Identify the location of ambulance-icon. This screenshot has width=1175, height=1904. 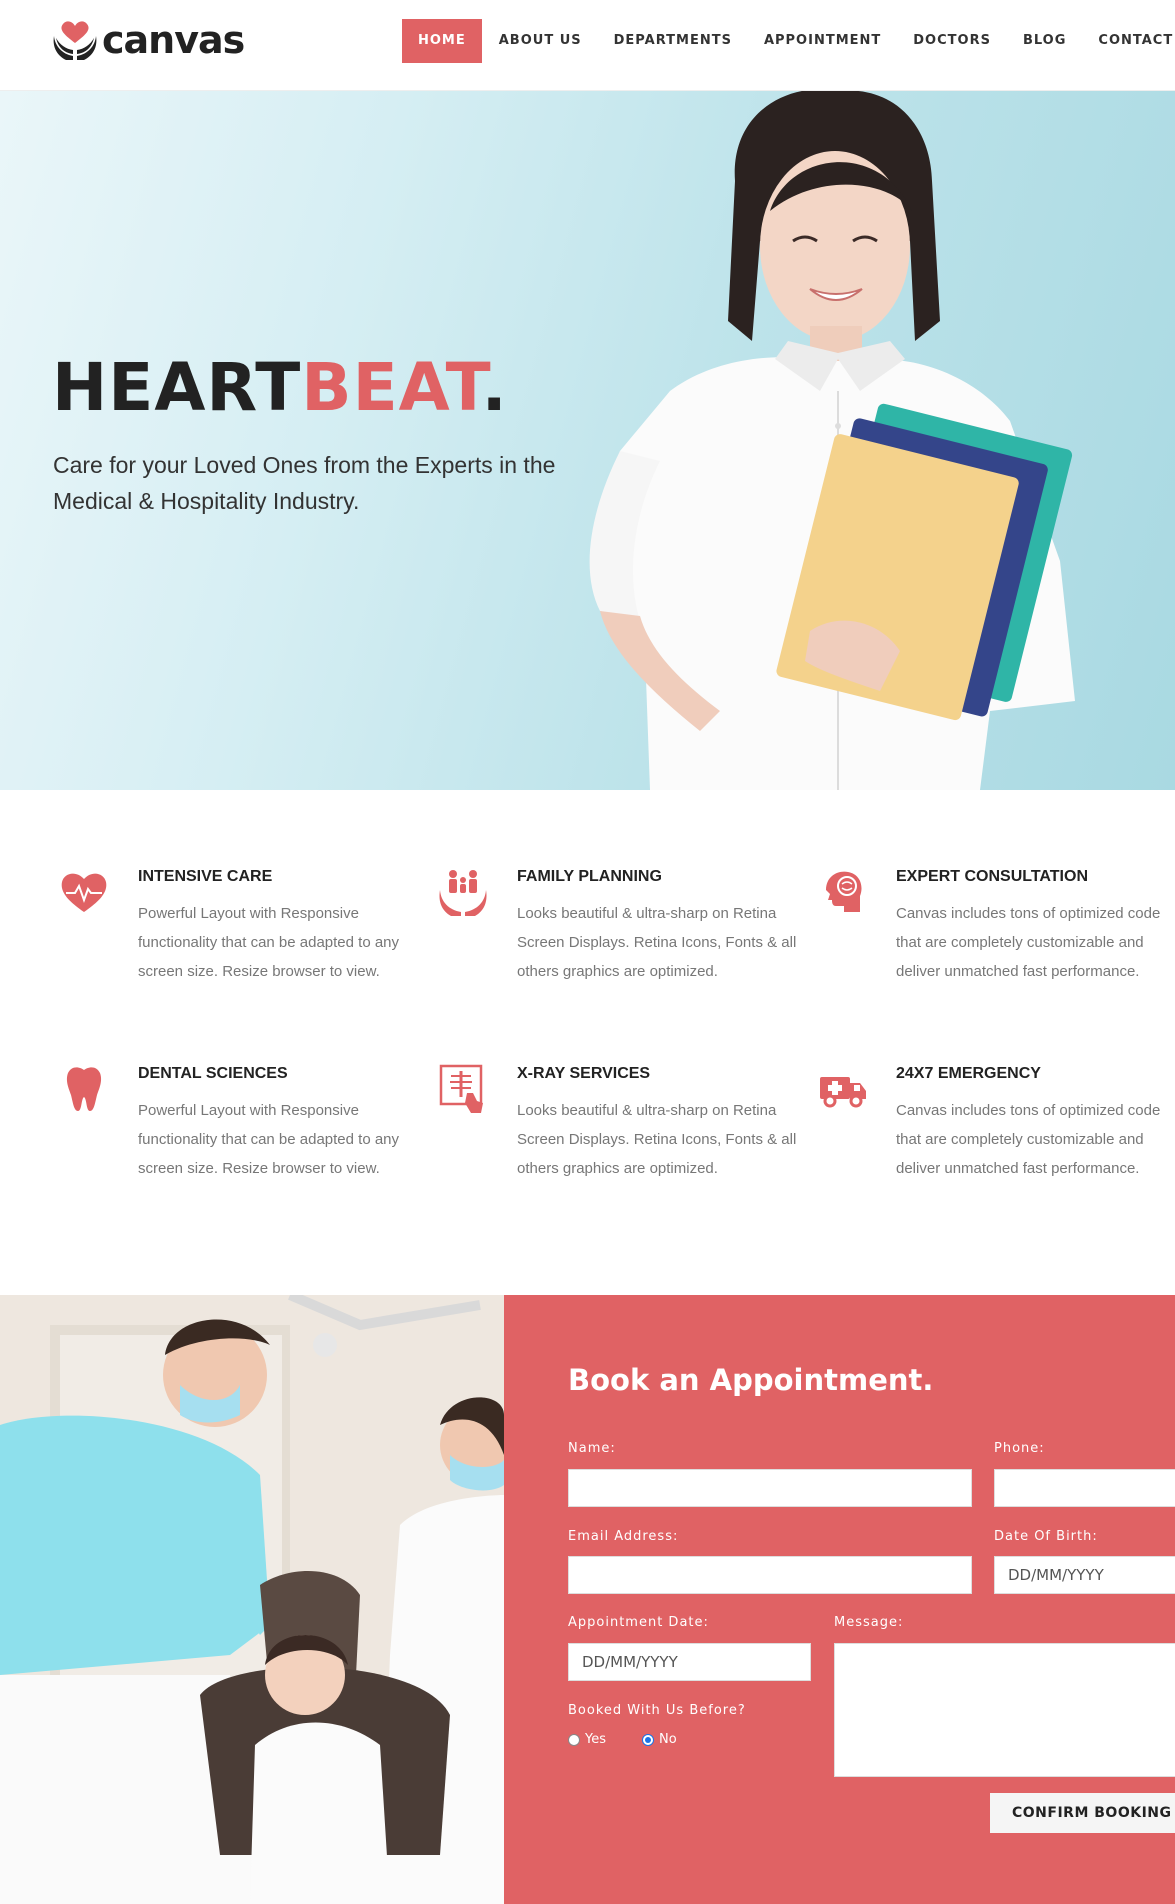
(843, 1092).